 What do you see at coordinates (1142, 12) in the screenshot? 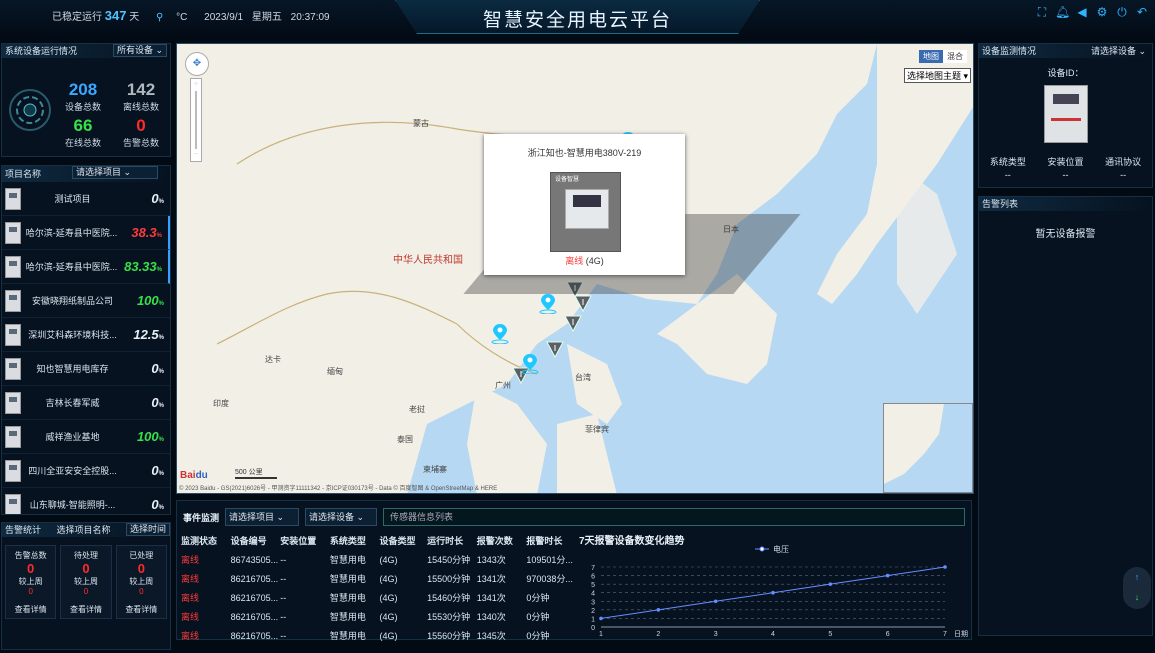
I see `back-icon: ↶` at bounding box center [1142, 12].